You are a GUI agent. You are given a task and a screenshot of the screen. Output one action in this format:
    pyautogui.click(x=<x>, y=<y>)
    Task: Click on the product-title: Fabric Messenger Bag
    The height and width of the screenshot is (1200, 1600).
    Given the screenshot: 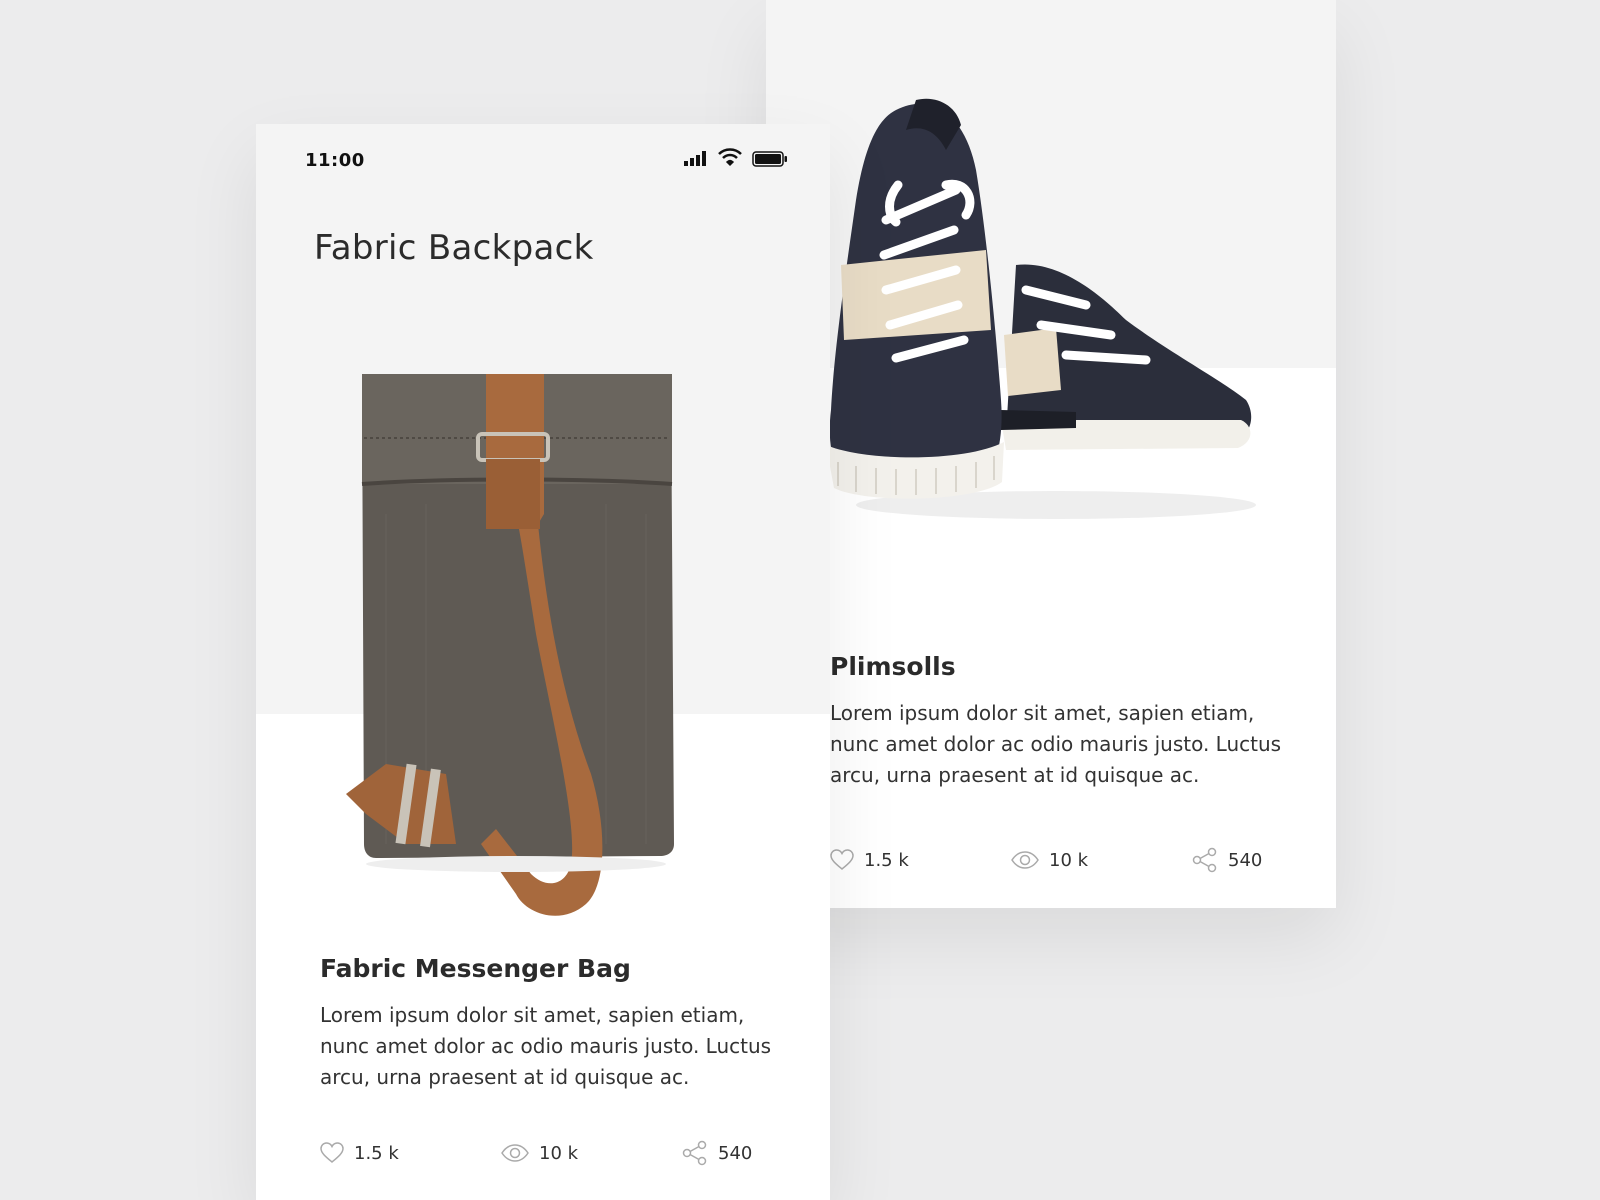 What is the action you would take?
    pyautogui.click(x=475, y=968)
    